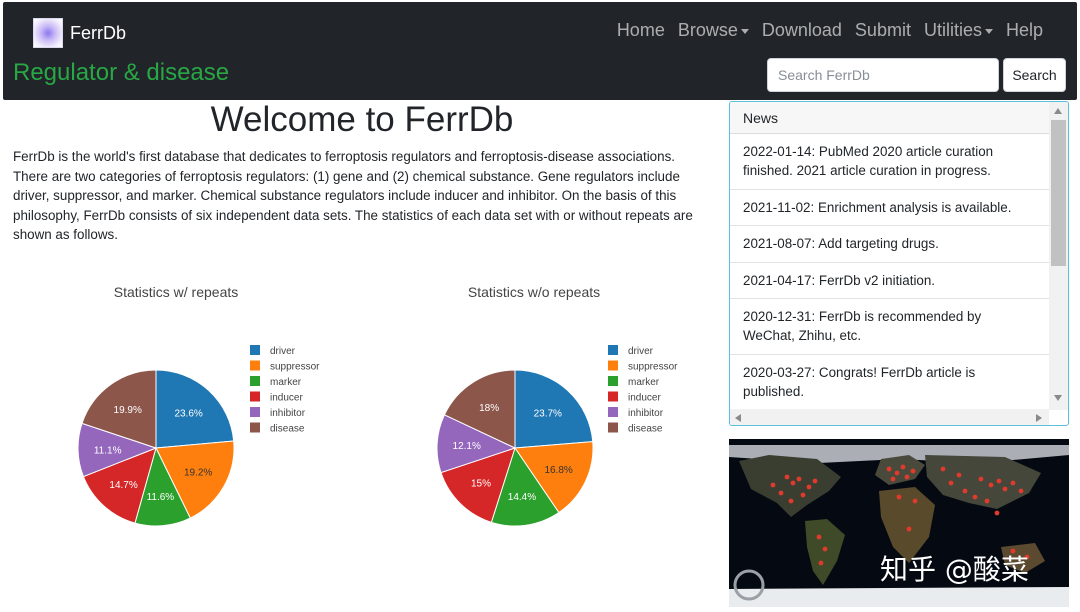 The image size is (1080, 612). I want to click on nav-help-link: Help, so click(1024, 30).